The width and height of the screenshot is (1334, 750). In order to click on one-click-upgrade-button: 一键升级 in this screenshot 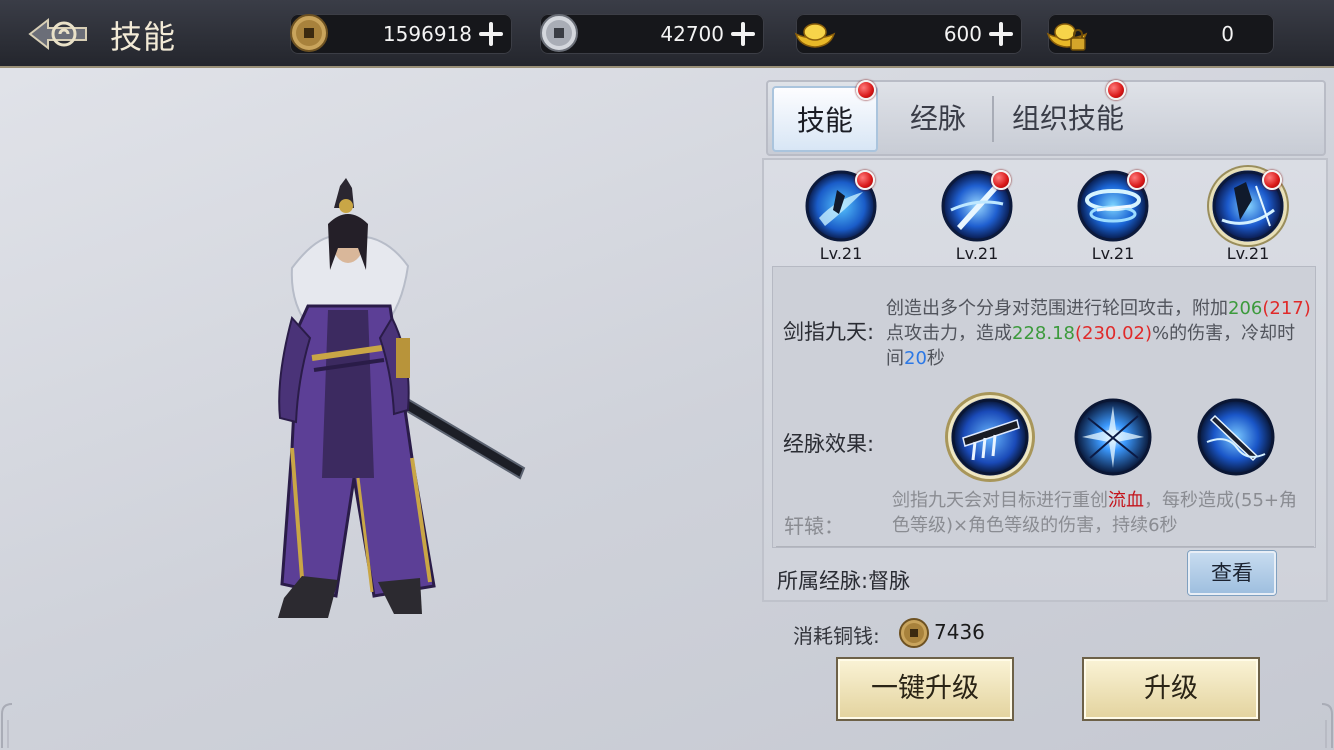, I will do `click(925, 689)`.